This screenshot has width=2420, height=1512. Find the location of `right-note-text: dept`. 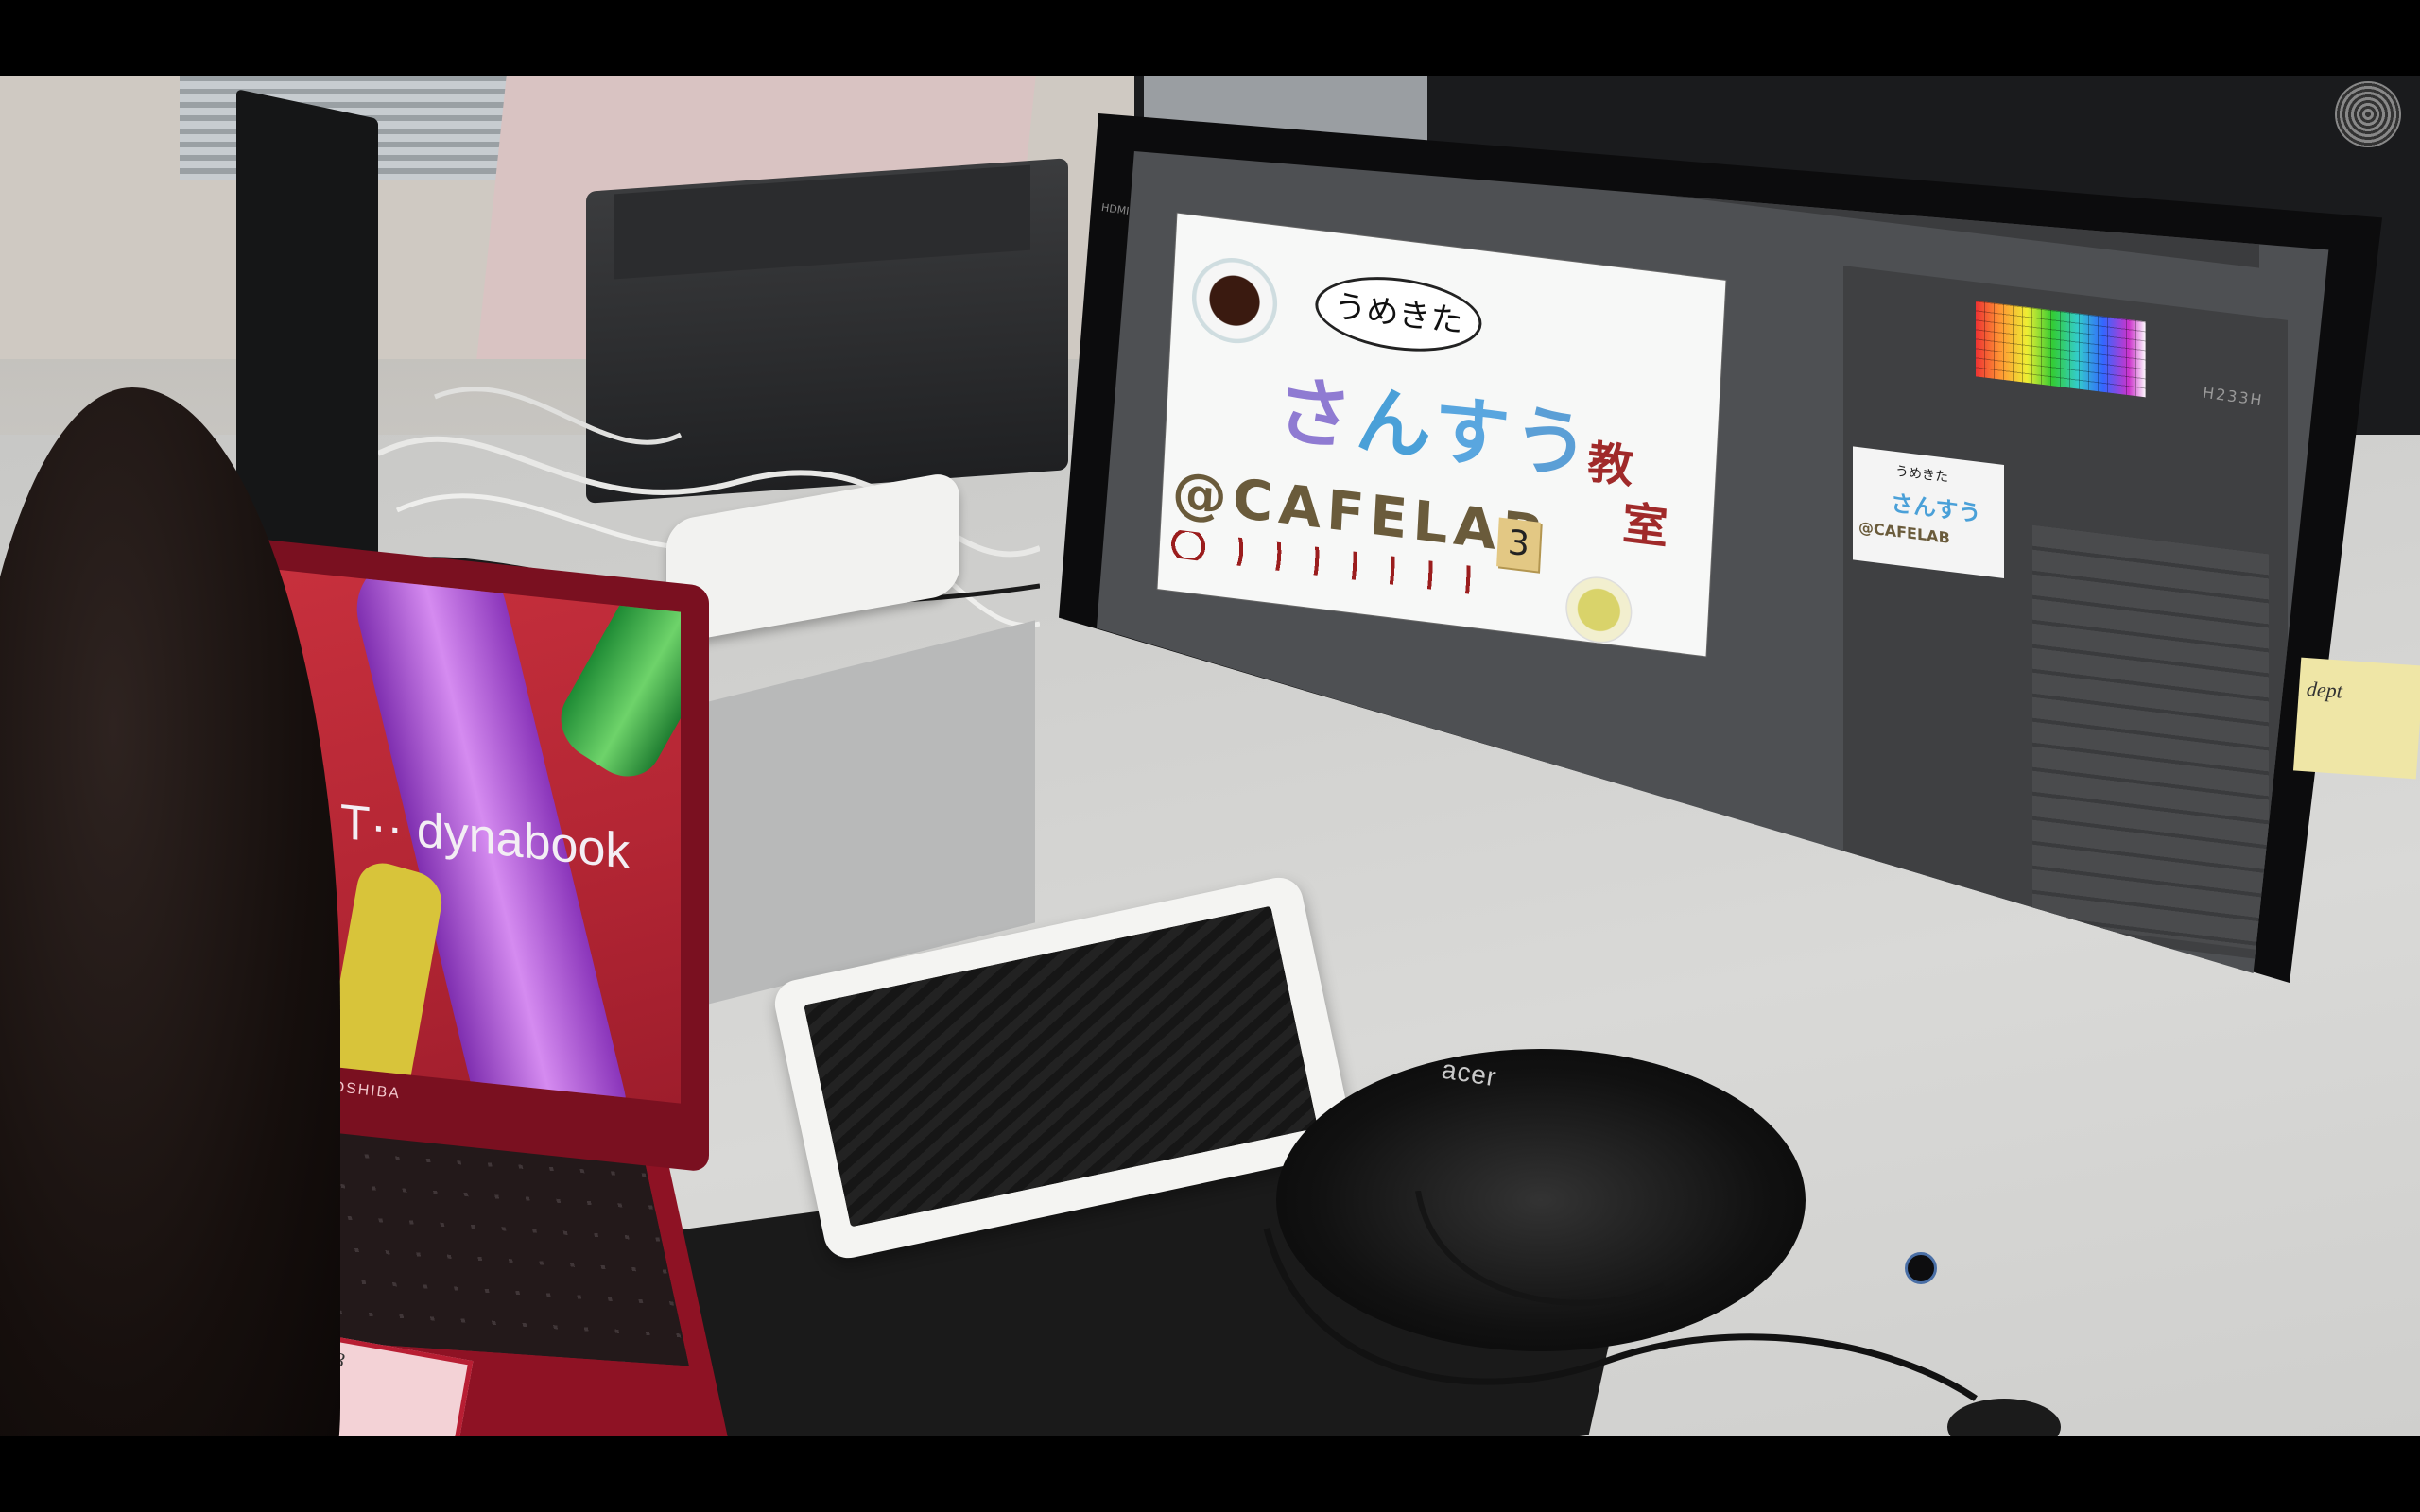

right-note-text: dept is located at coordinates (2324, 690).